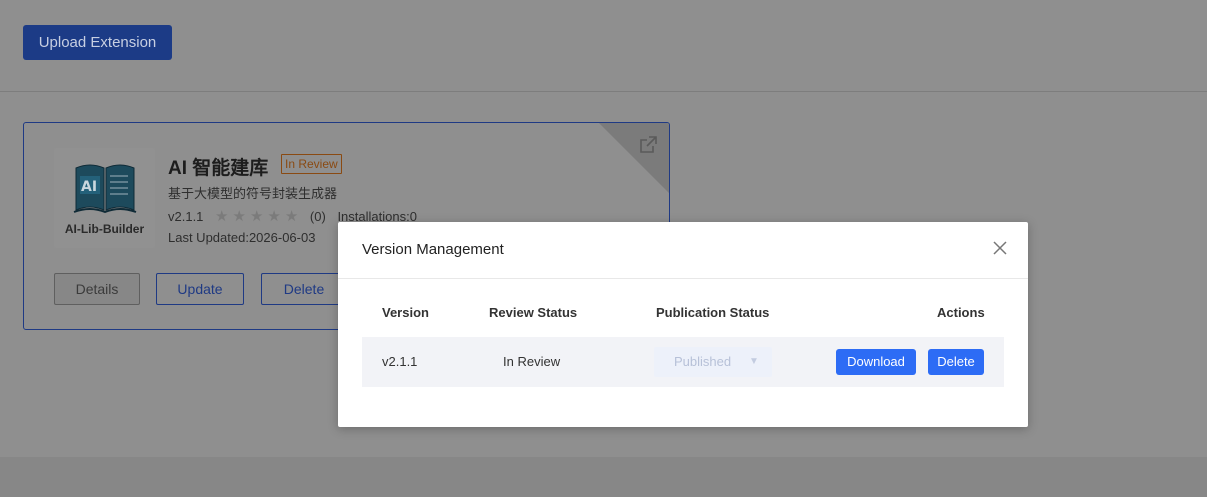 The image size is (1207, 497). What do you see at coordinates (703, 361) in the screenshot?
I see `publication-status-value: Published` at bounding box center [703, 361].